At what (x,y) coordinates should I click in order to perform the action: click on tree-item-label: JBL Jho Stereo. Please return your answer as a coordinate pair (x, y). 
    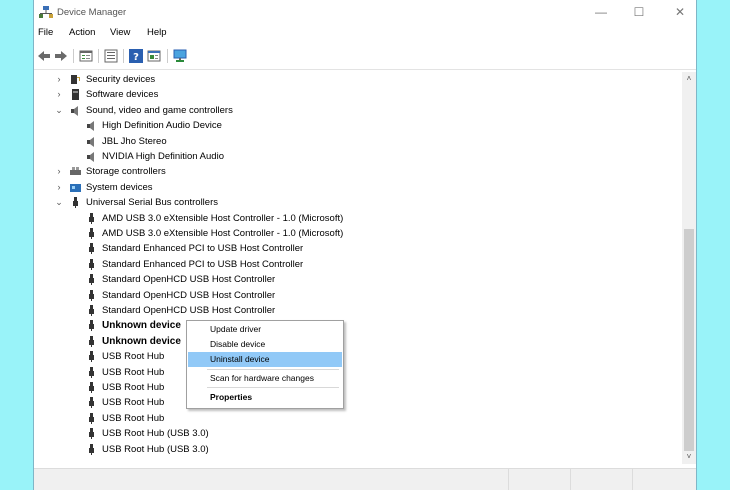
    Looking at the image, I should click on (134, 141).